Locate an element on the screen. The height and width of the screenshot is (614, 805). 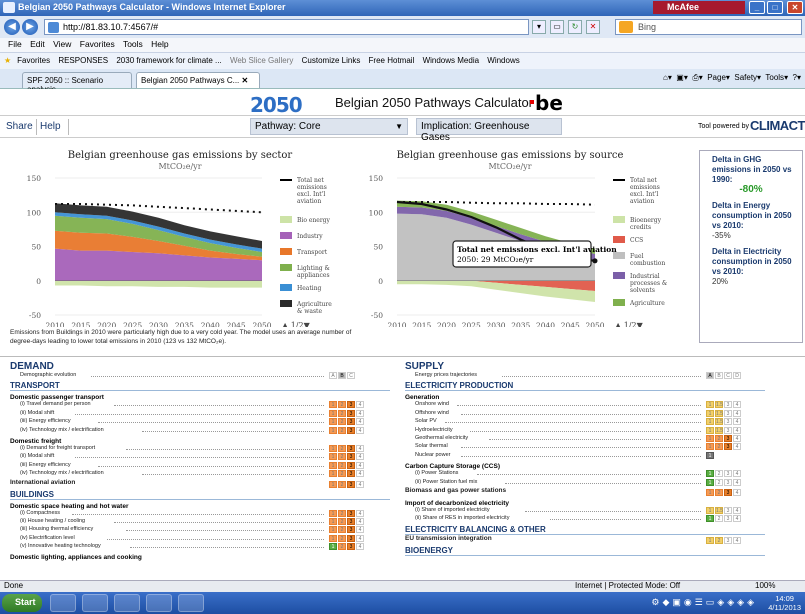
fav-item-customize-links: Customize Links is located at coordinates (331, 60).